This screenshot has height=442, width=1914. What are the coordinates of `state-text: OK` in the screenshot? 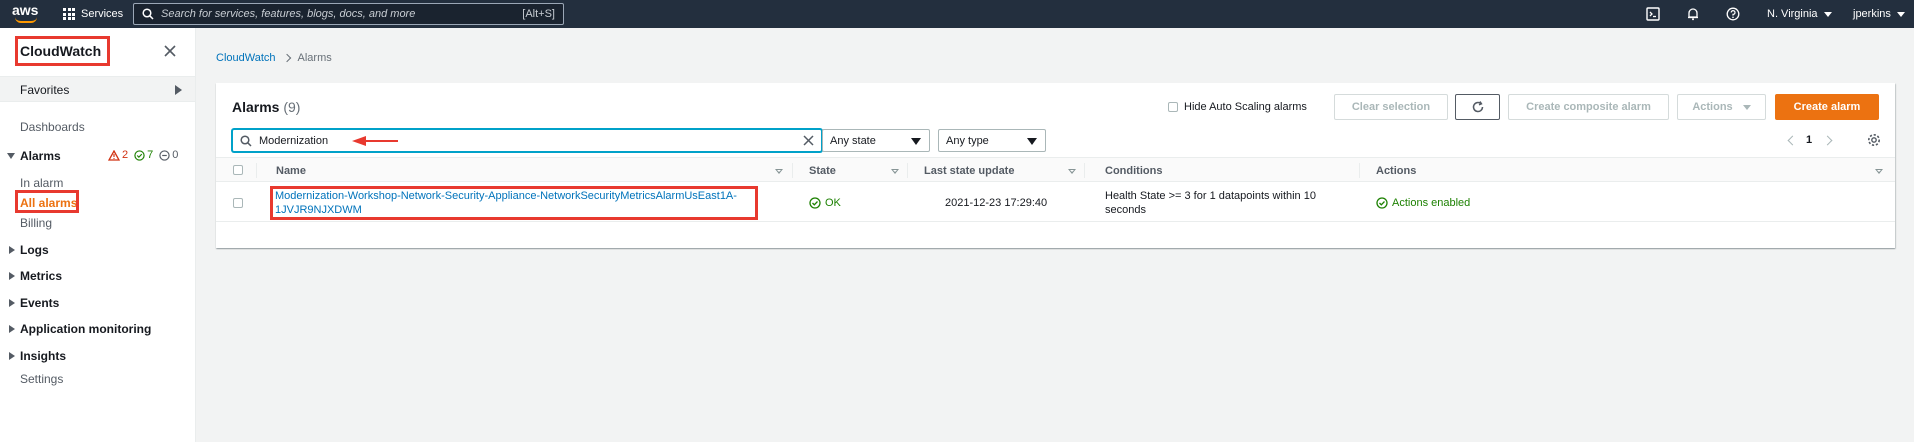 It's located at (833, 203).